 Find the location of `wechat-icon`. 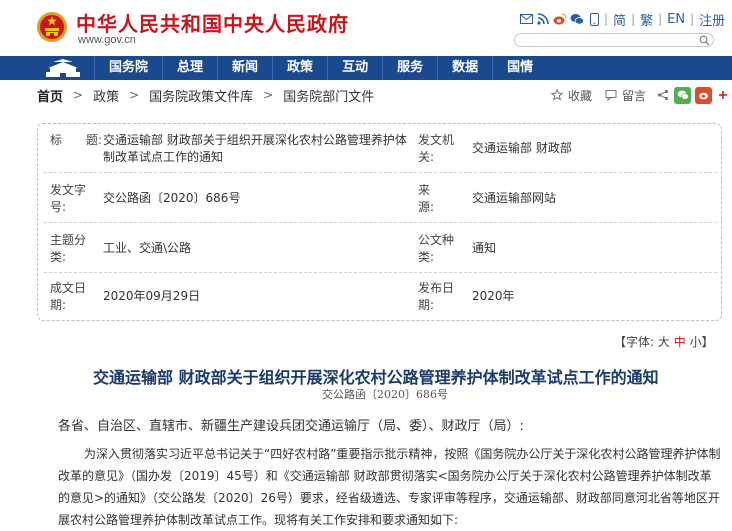

wechat-icon is located at coordinates (577, 19).